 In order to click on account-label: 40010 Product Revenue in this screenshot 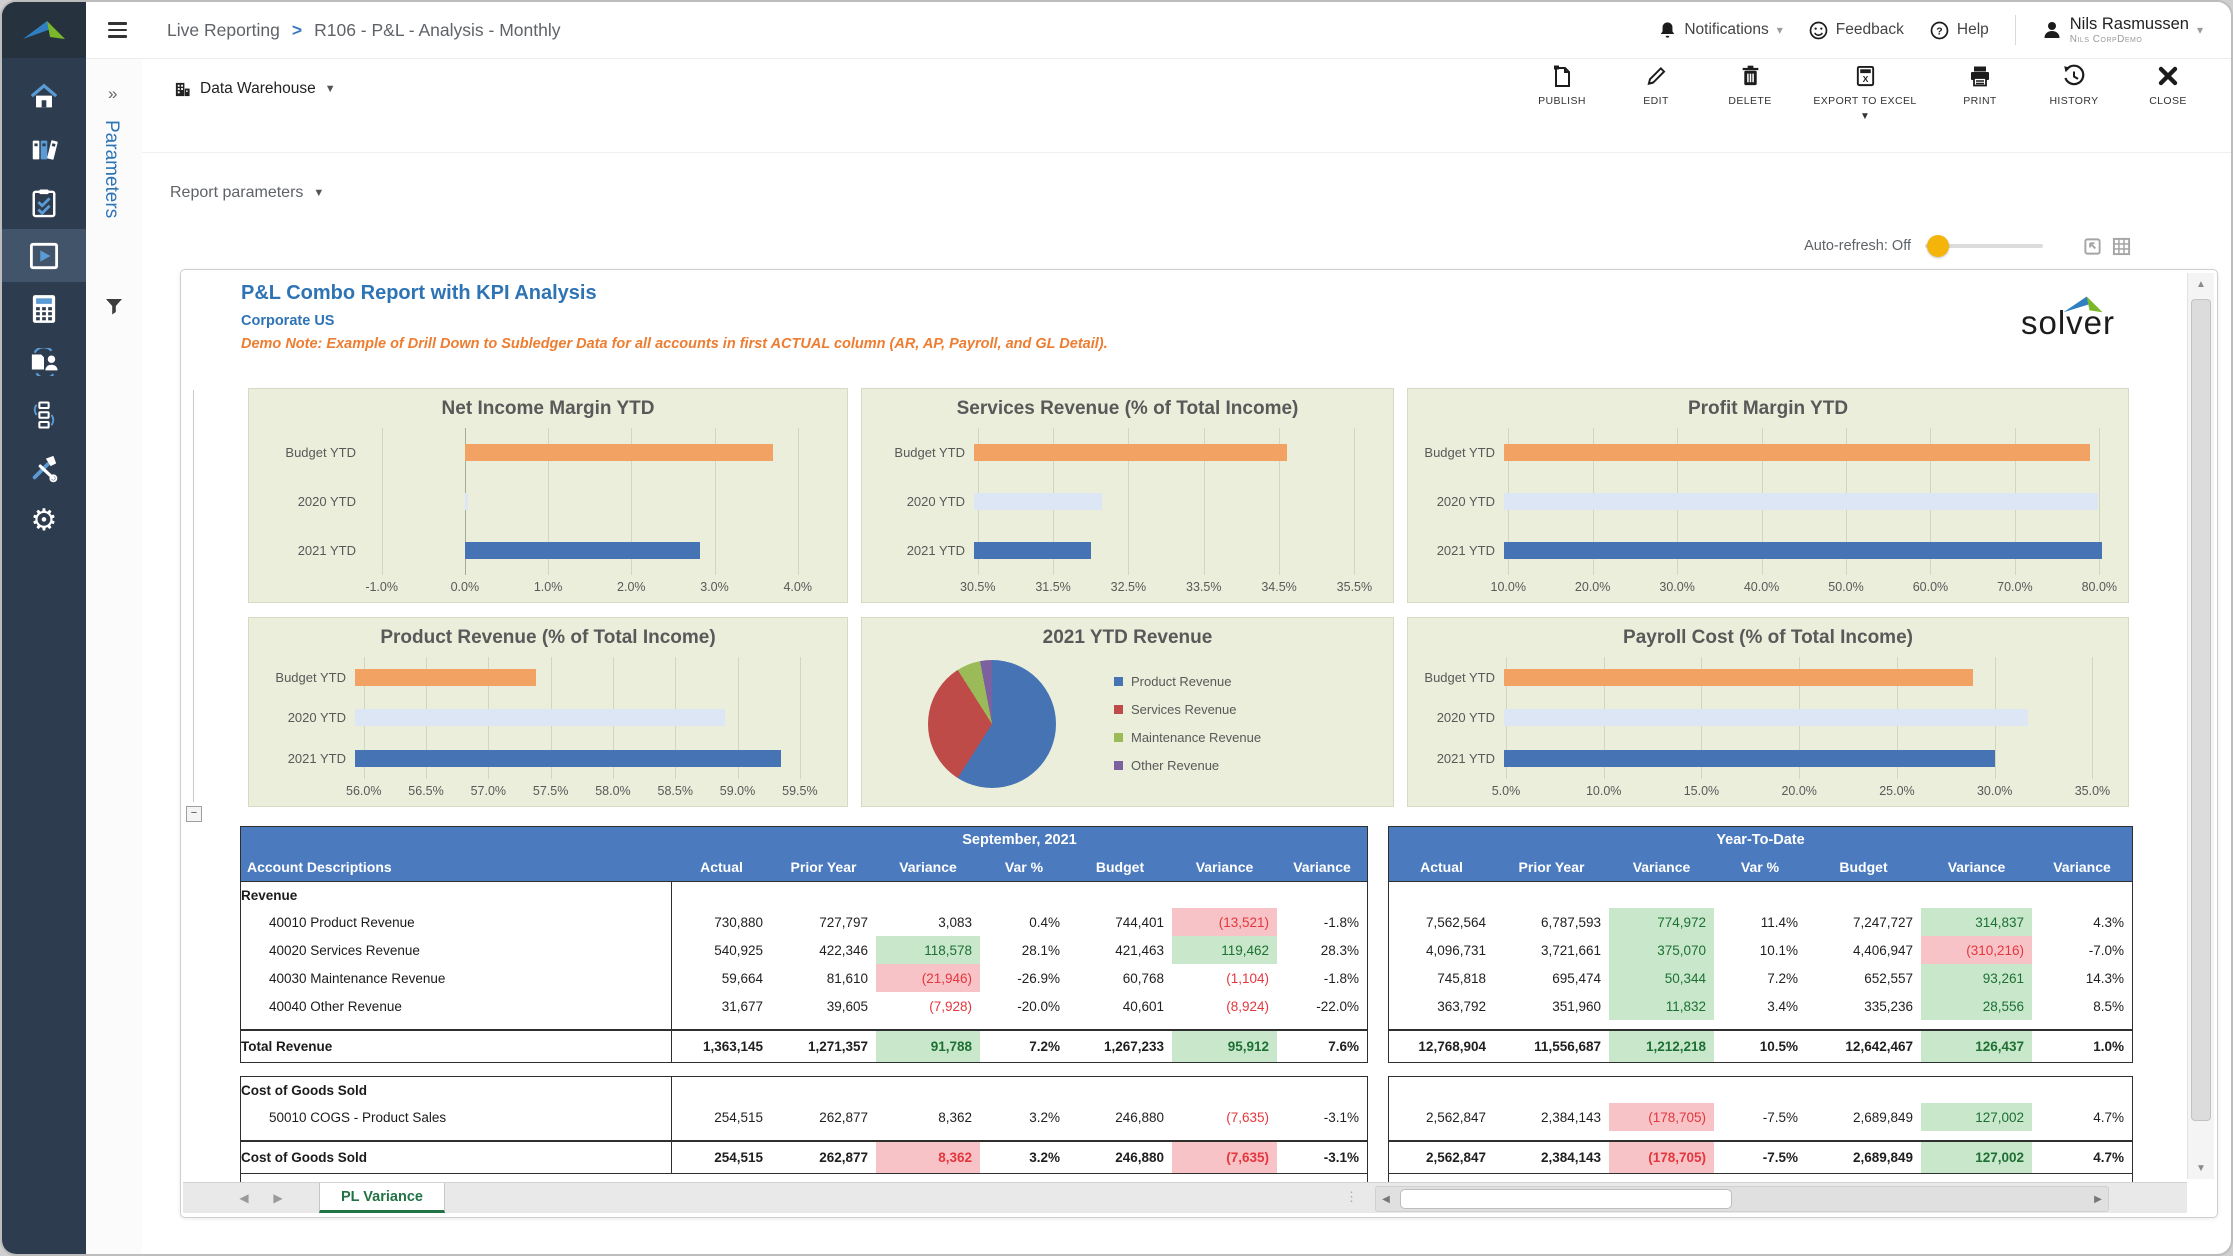, I will do `click(456, 922)`.